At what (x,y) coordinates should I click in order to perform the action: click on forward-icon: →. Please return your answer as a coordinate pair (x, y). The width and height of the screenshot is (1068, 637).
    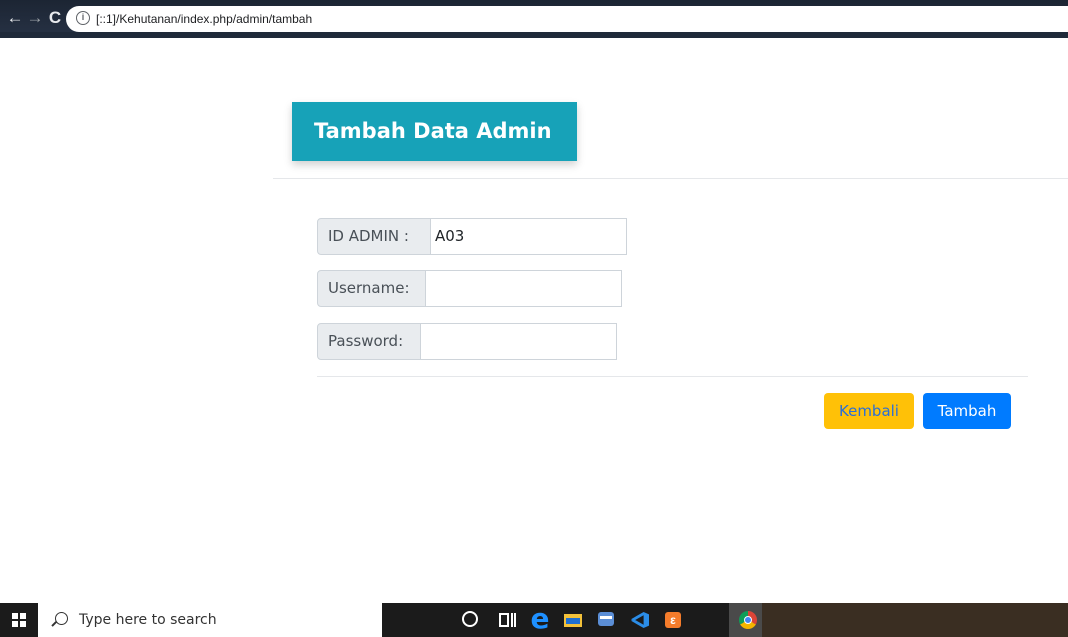
    Looking at the image, I should click on (35, 18).